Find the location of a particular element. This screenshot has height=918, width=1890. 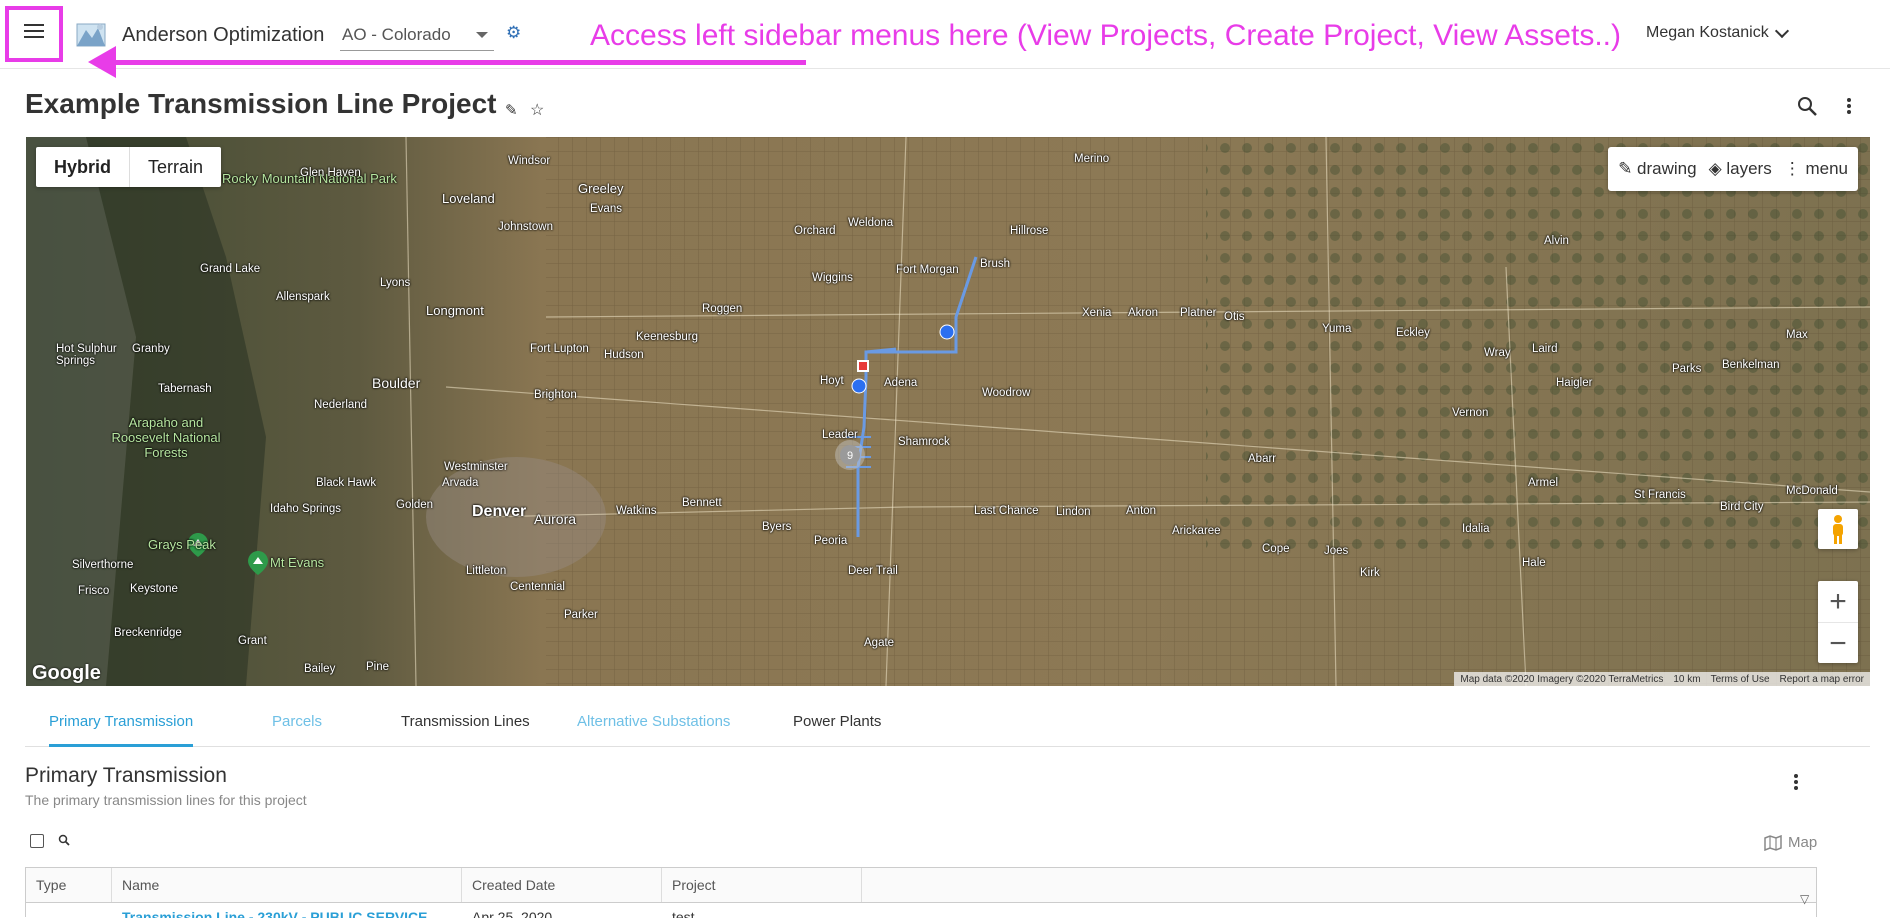

map-label: Loveland is located at coordinates (468, 198).